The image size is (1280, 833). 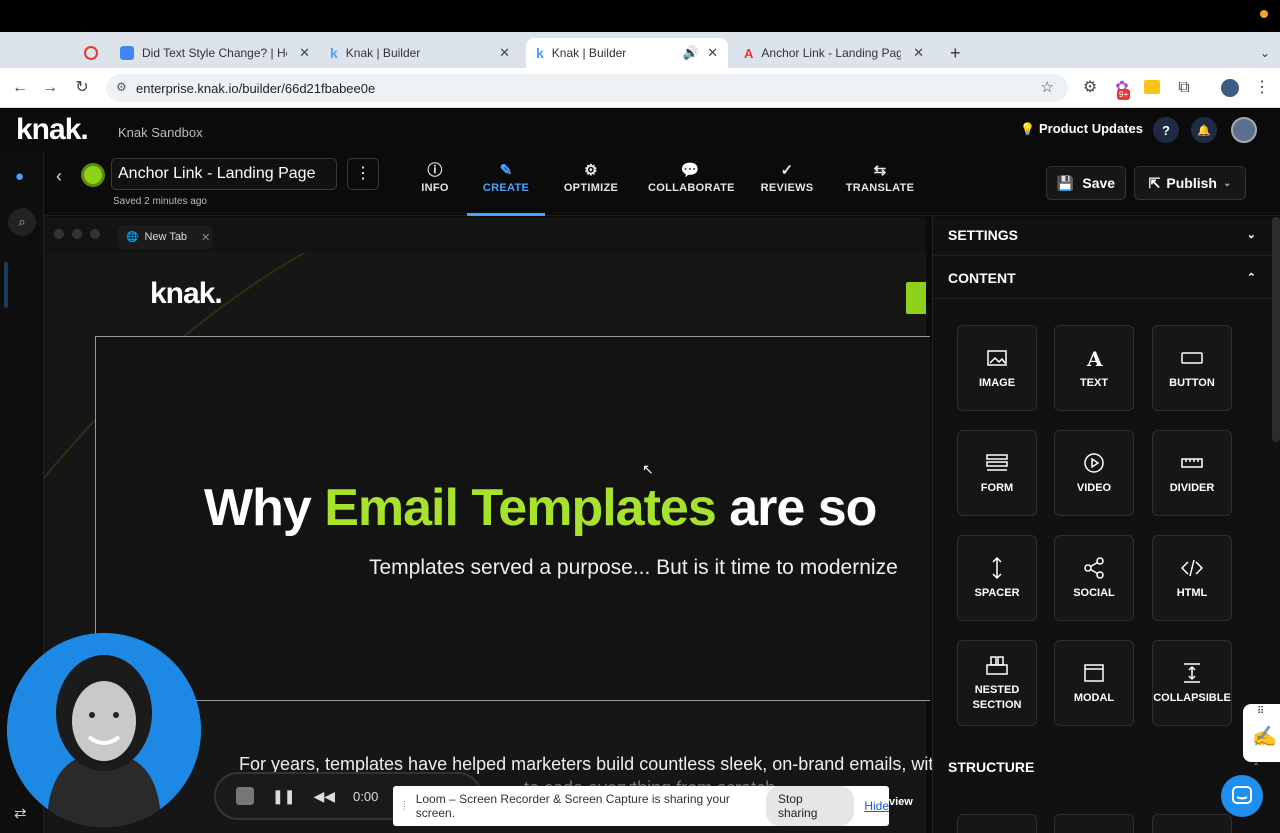 What do you see at coordinates (1094, 487) in the screenshot?
I see `block-label: VIDEO` at bounding box center [1094, 487].